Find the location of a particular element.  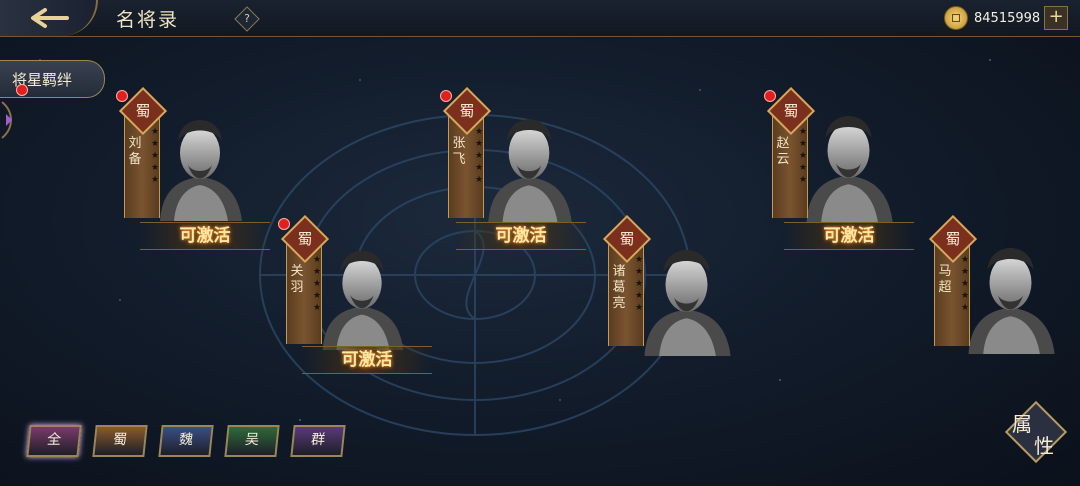

currency-display: 84515998 + is located at coordinates (1006, 18).